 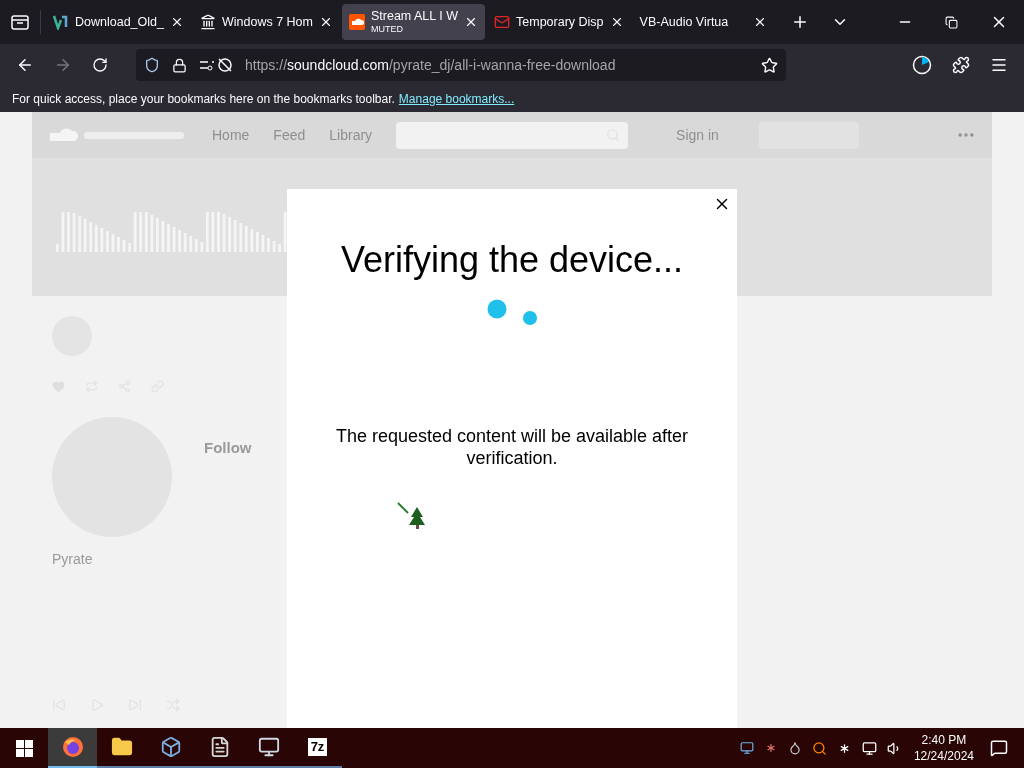 I want to click on lock-icon, so click(x=179, y=65).